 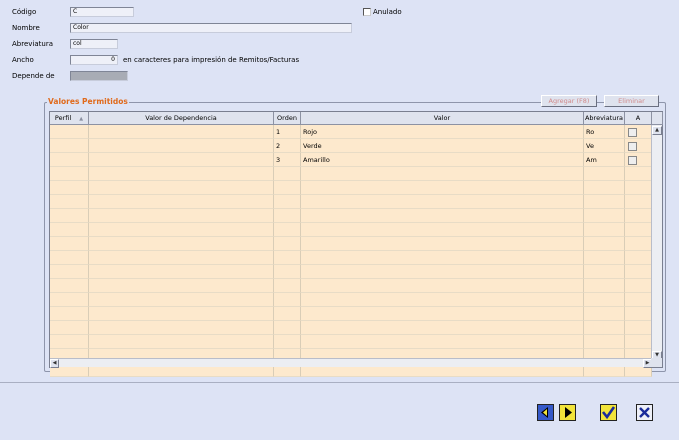 I want to click on confirm-check-icon, so click(x=608, y=412).